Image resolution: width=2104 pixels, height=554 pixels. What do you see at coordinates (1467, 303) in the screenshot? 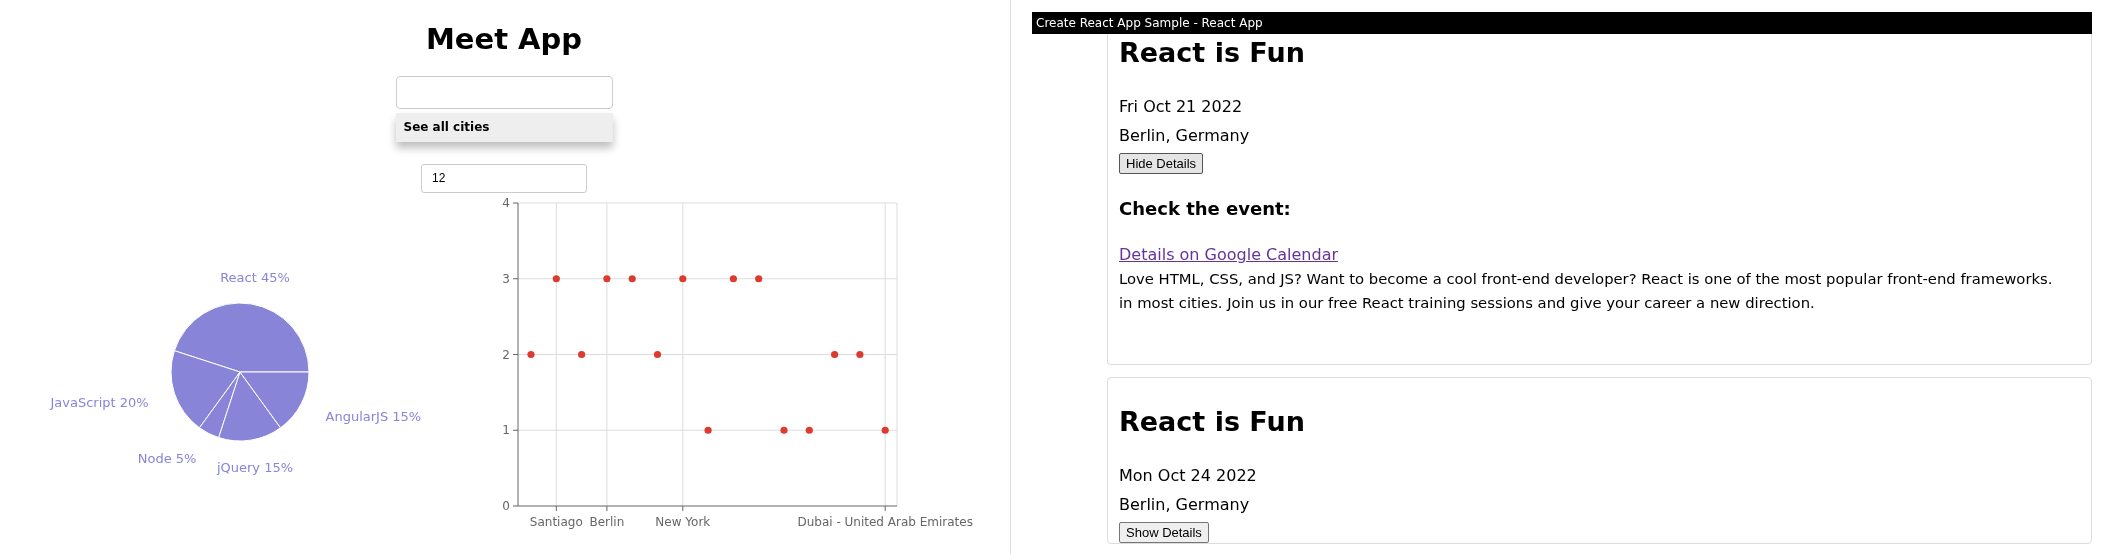
I see `event-description: in most cities. Join us in our free React training sessions and give your career a new direction.` at bounding box center [1467, 303].